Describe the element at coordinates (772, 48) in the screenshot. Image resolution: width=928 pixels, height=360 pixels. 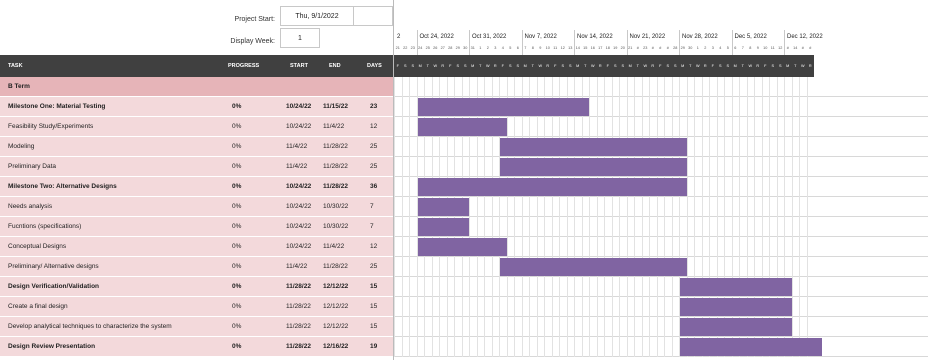
I see `day-number: 11` at that location.